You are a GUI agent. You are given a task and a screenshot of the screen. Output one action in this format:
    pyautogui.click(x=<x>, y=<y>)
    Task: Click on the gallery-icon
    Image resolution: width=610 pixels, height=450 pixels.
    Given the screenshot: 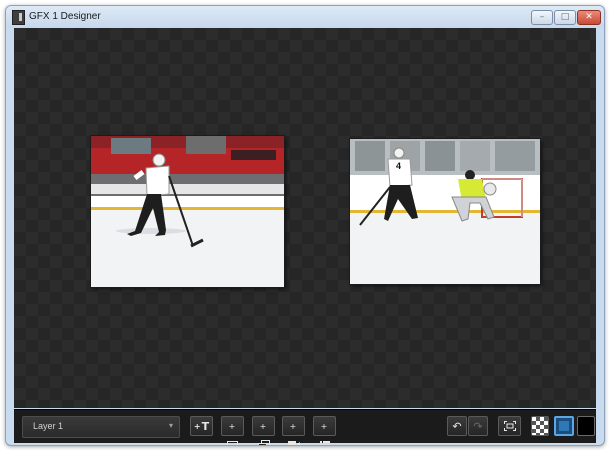 What is the action you would take?
    pyautogui.click(x=263, y=442)
    